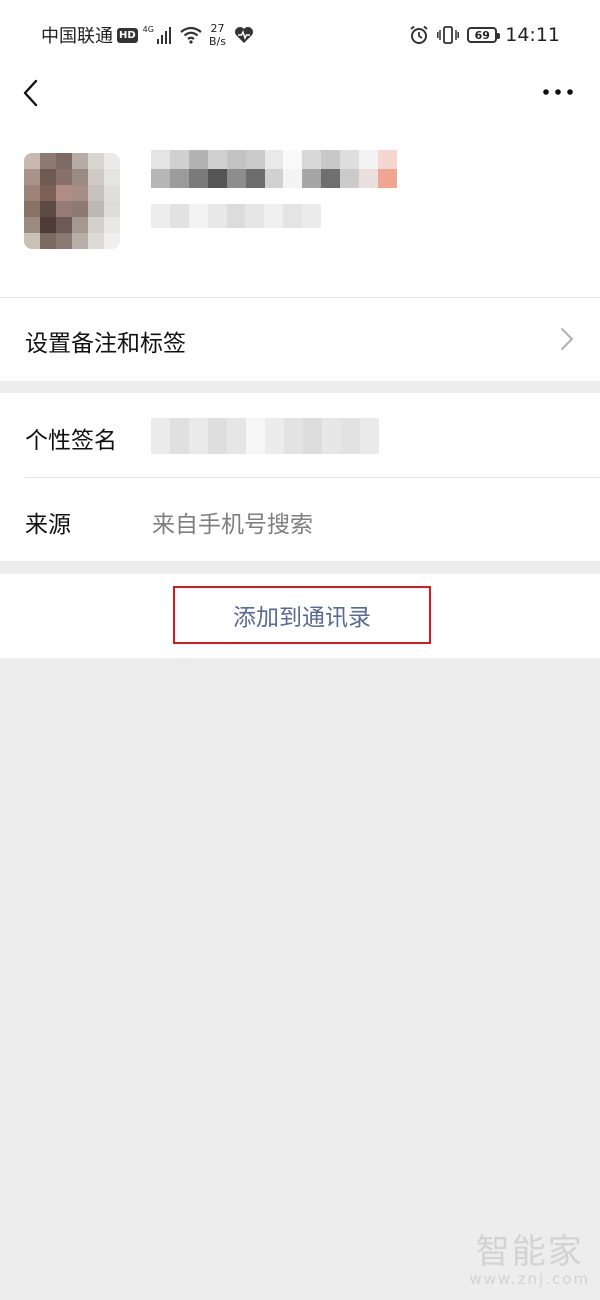  What do you see at coordinates (157, 35) in the screenshot?
I see `signal-icon: 4G` at bounding box center [157, 35].